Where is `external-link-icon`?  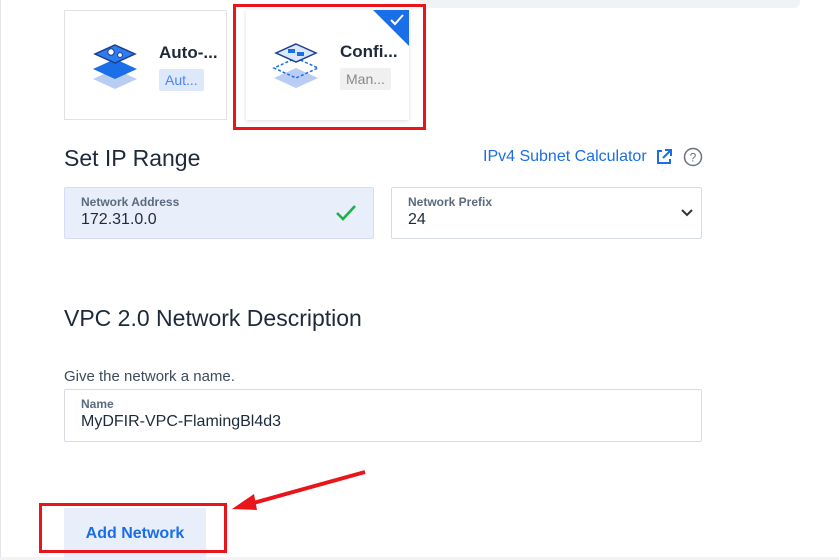 external-link-icon is located at coordinates (664, 156).